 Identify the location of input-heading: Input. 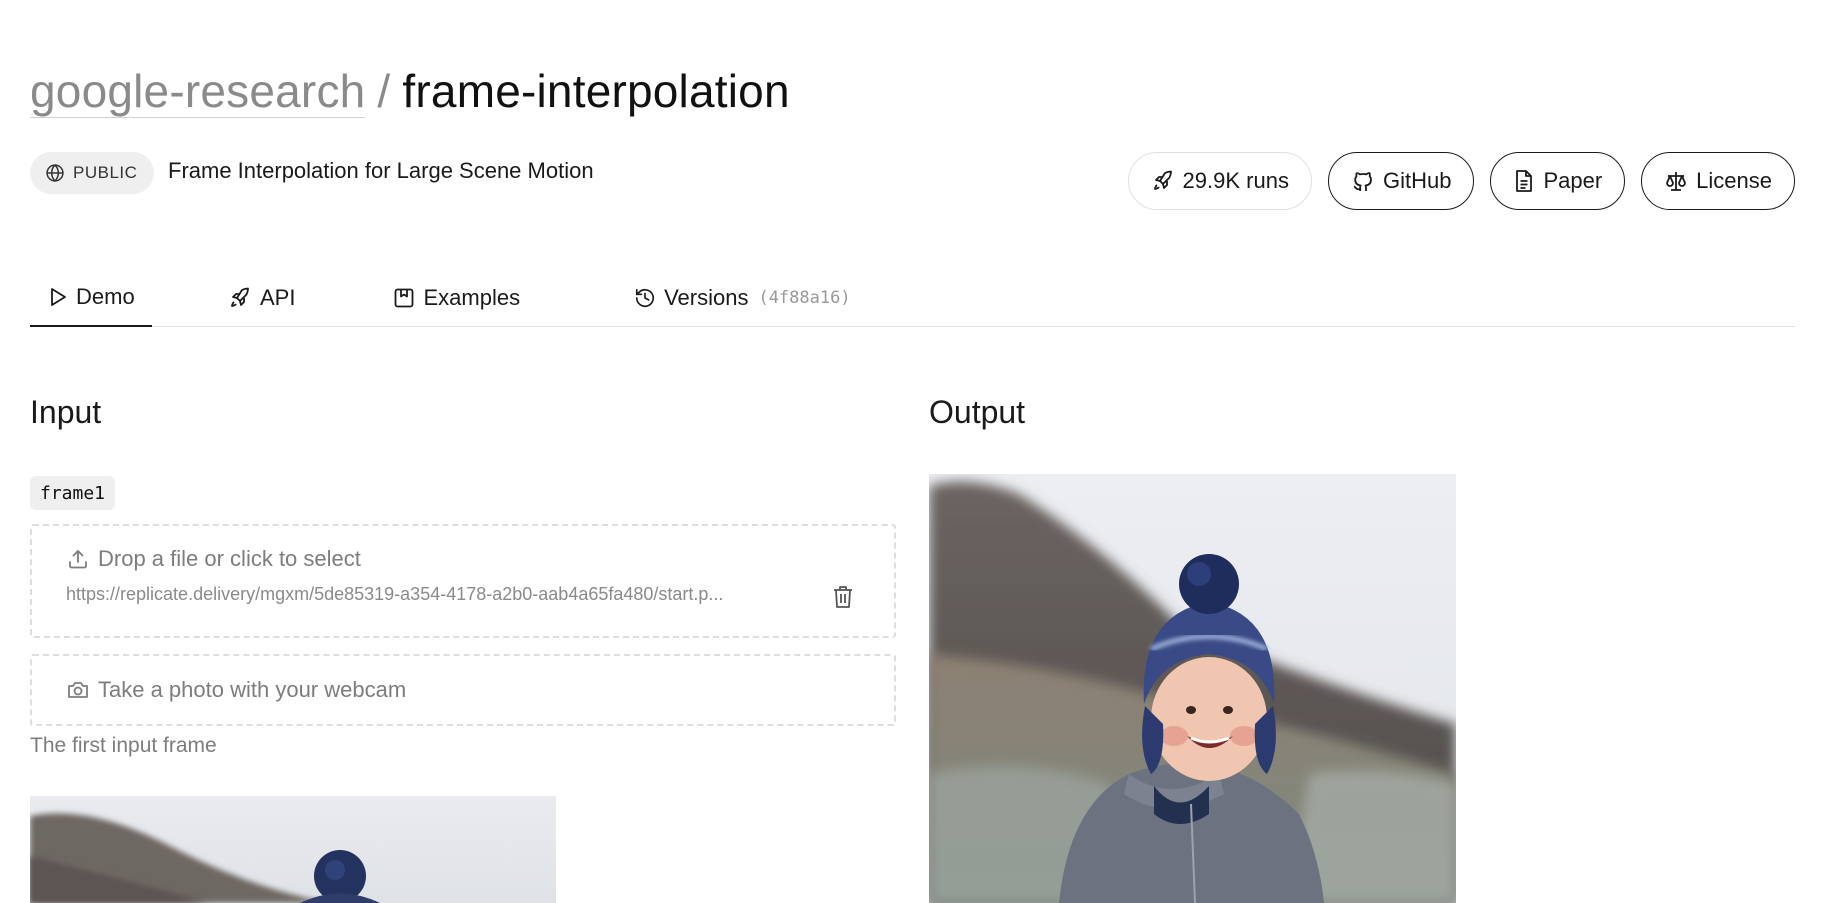
(66, 412).